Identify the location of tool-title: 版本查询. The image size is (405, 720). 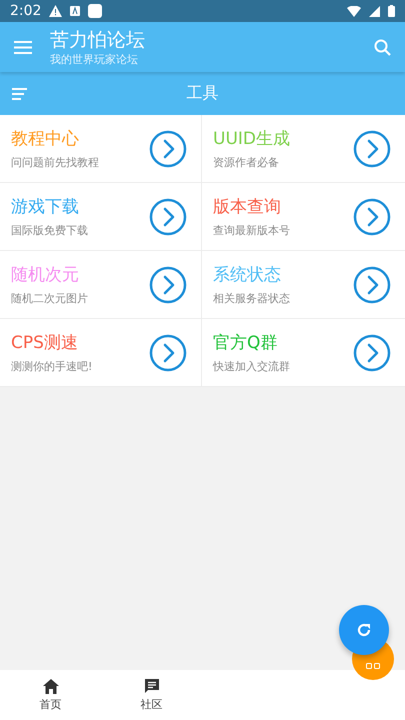
(247, 207).